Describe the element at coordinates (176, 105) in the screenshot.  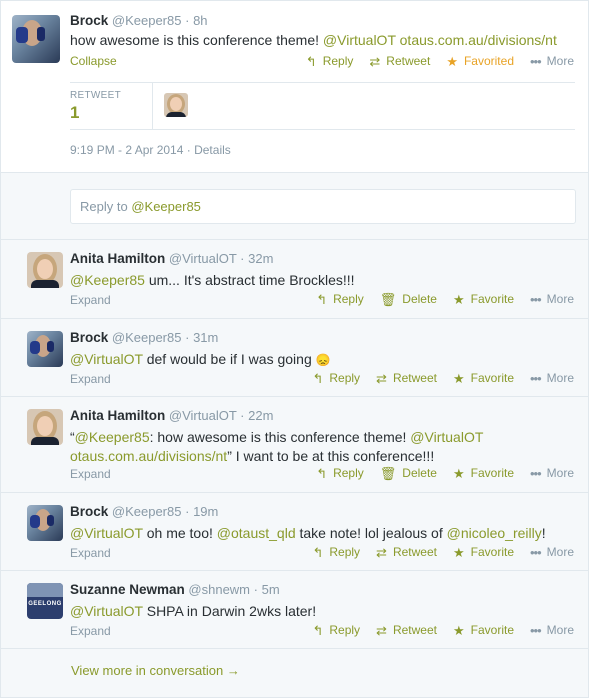
I see `retweeter-avatar` at that location.